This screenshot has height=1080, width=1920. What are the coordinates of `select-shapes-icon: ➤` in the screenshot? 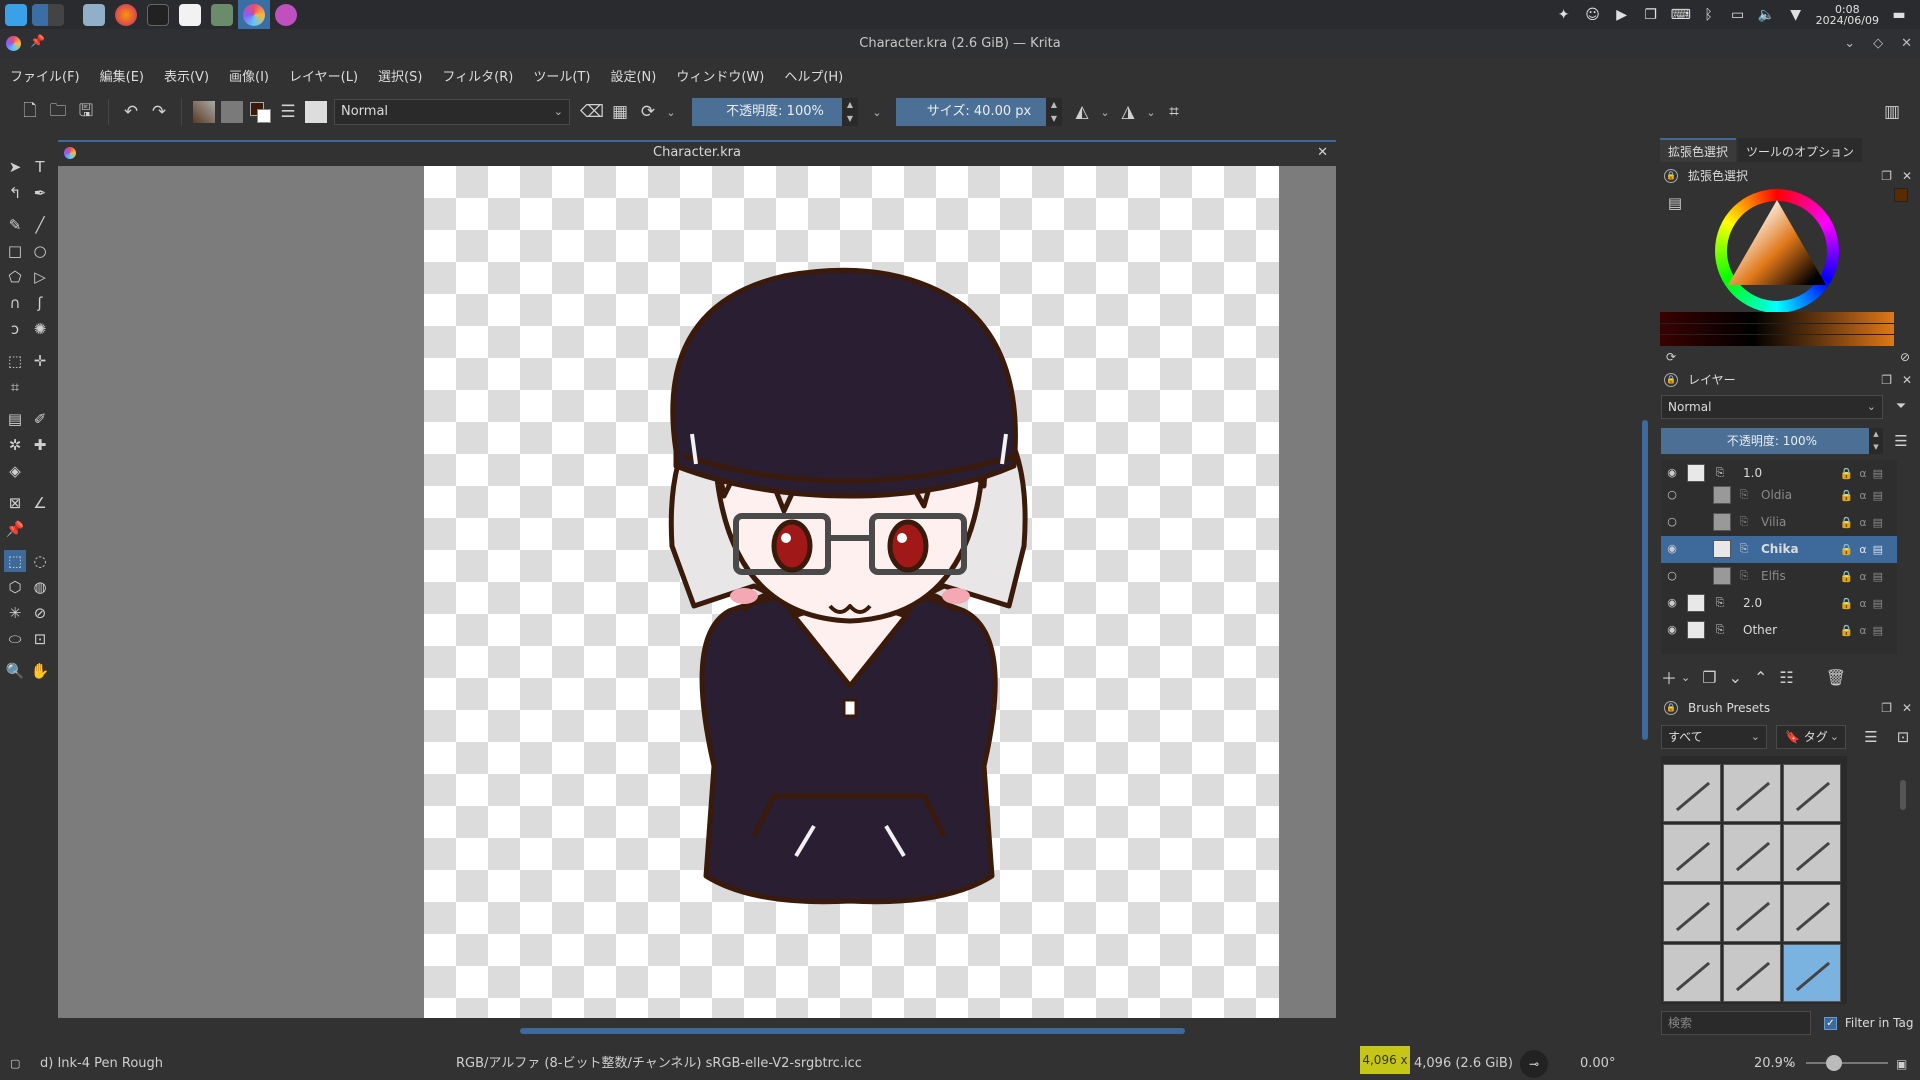 It's located at (15, 167).